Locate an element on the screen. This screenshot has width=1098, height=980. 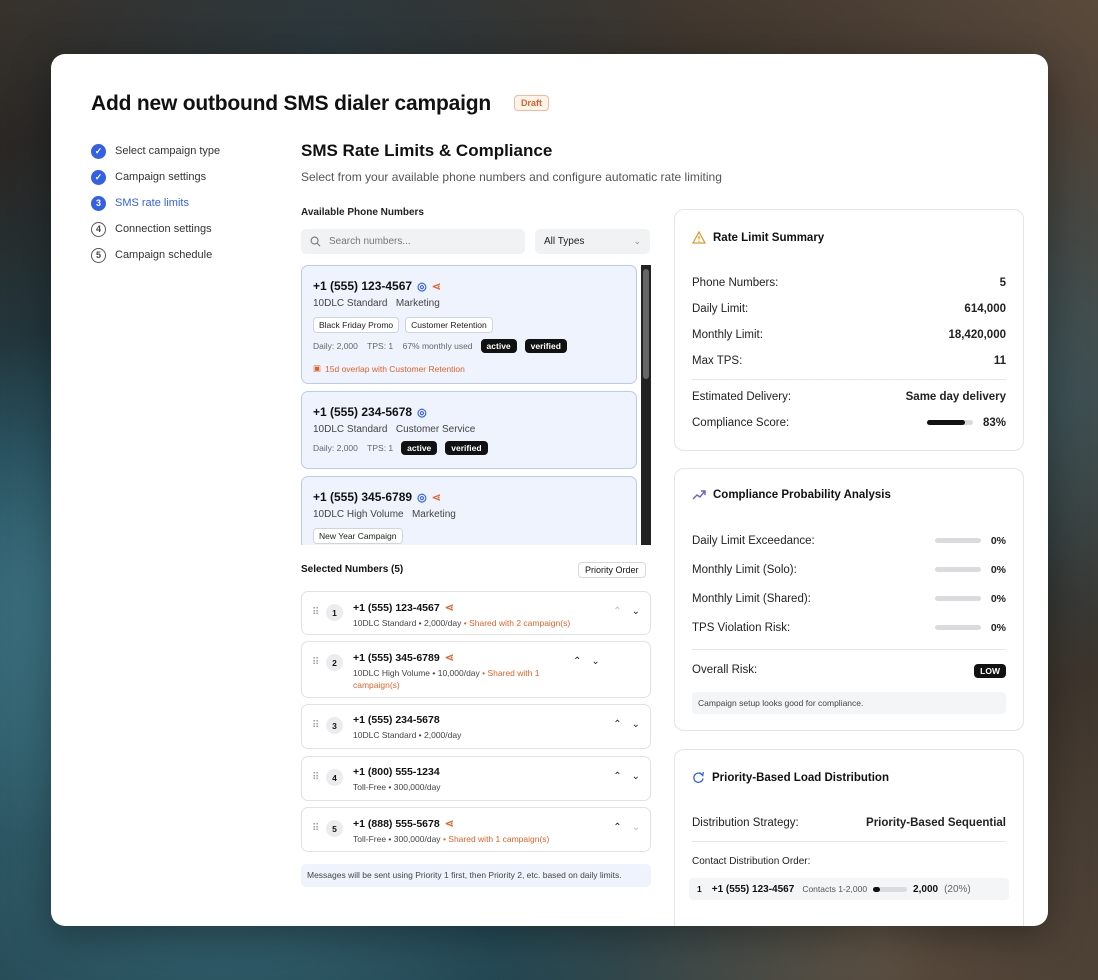
step-label: Select campaign type is located at coordinates (168, 151).